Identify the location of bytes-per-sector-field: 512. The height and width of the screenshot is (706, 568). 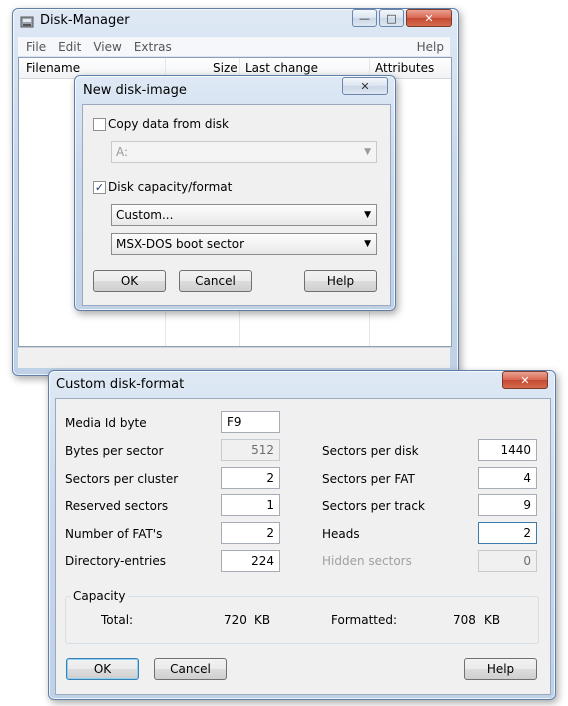
(250, 450).